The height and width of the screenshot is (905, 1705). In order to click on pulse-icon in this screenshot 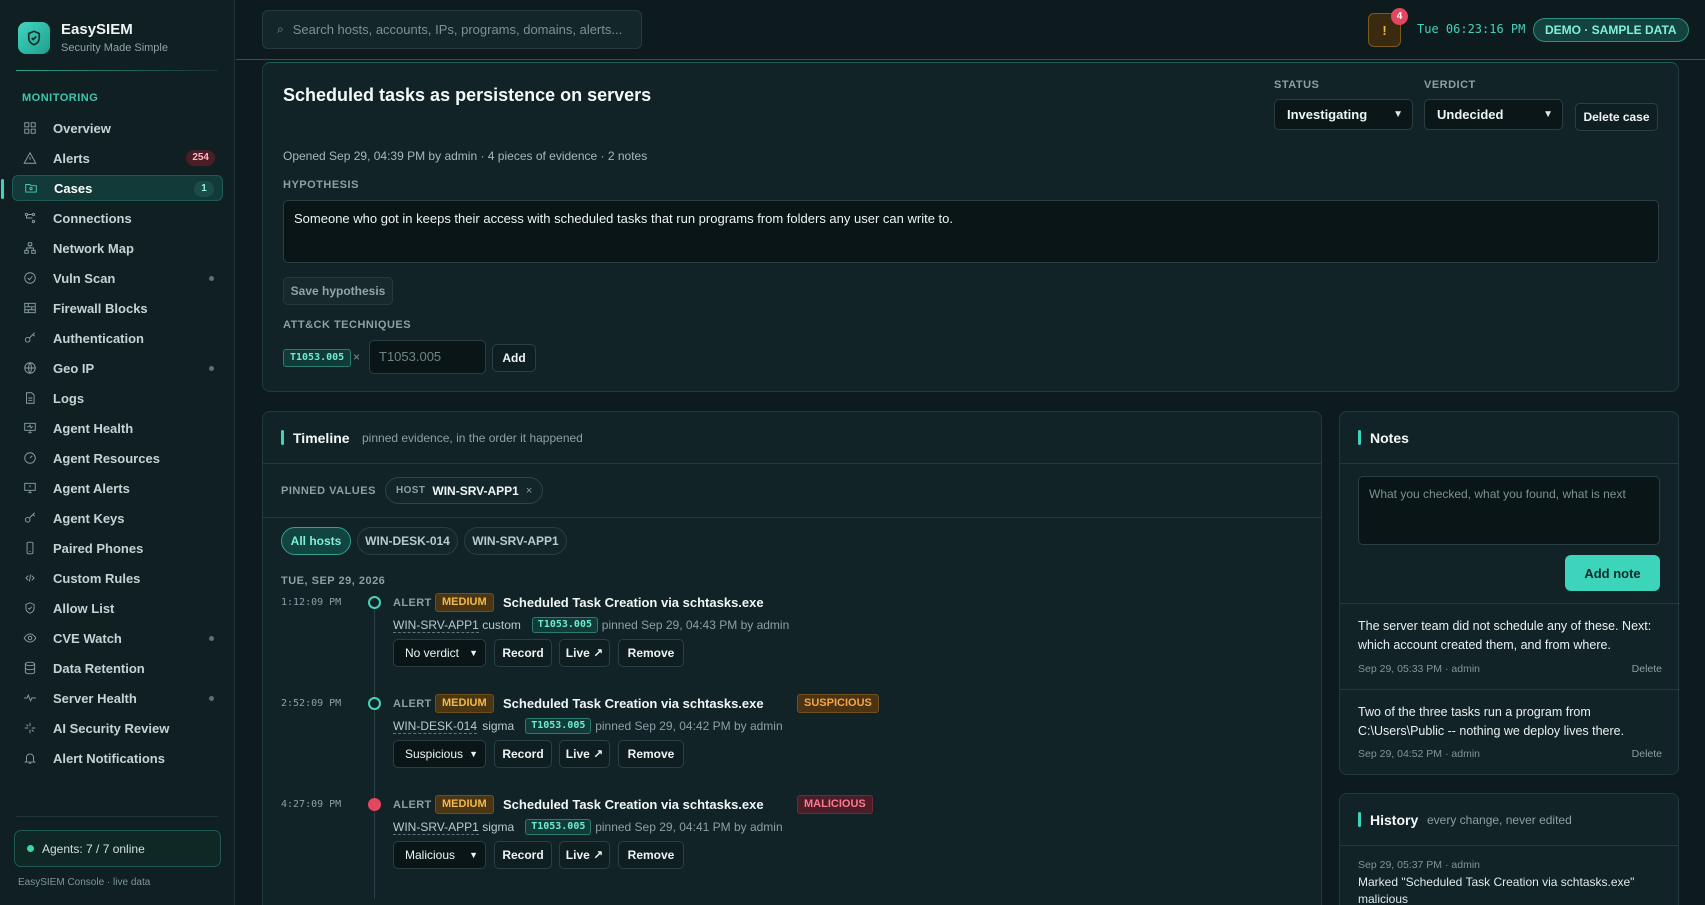, I will do `click(30, 698)`.